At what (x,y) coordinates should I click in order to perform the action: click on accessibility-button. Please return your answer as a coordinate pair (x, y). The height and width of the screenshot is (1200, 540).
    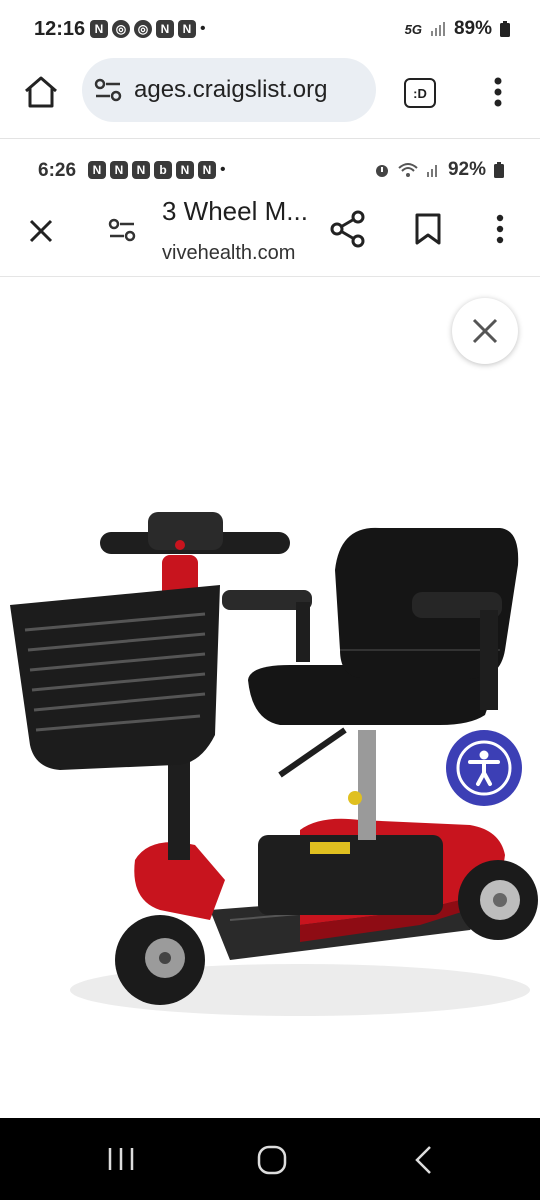
    Looking at the image, I should click on (484, 768).